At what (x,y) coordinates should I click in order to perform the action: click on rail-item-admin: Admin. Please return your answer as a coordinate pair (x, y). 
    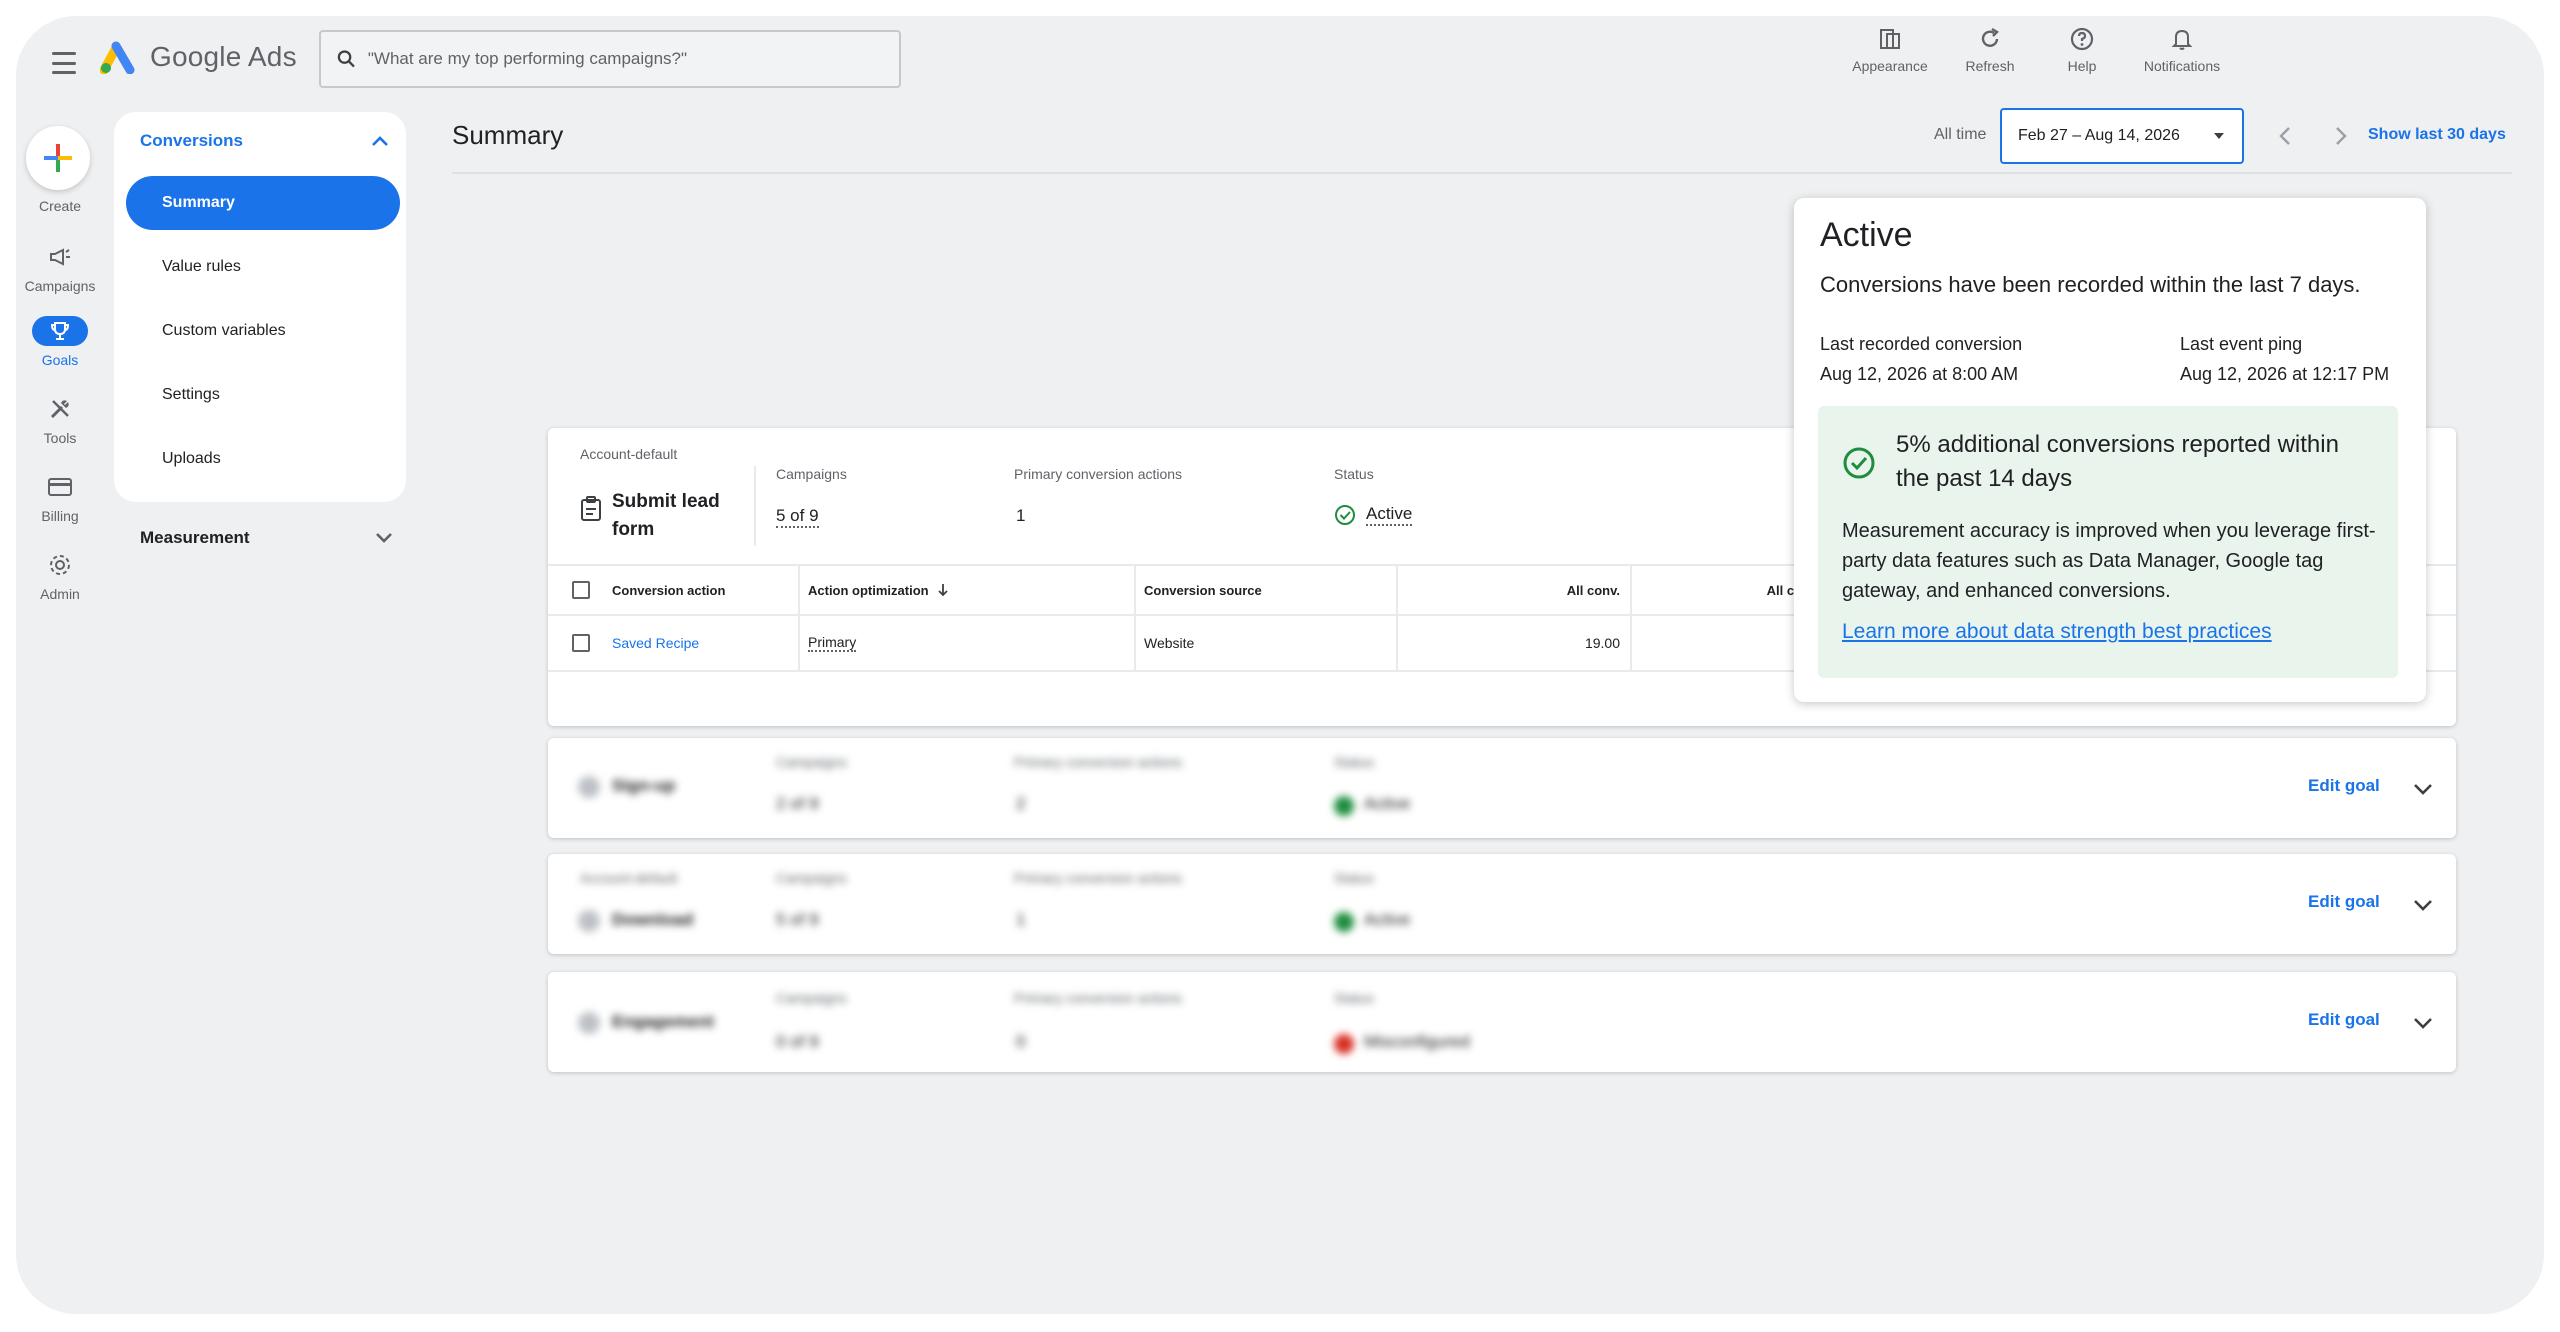
    Looking at the image, I should click on (60, 576).